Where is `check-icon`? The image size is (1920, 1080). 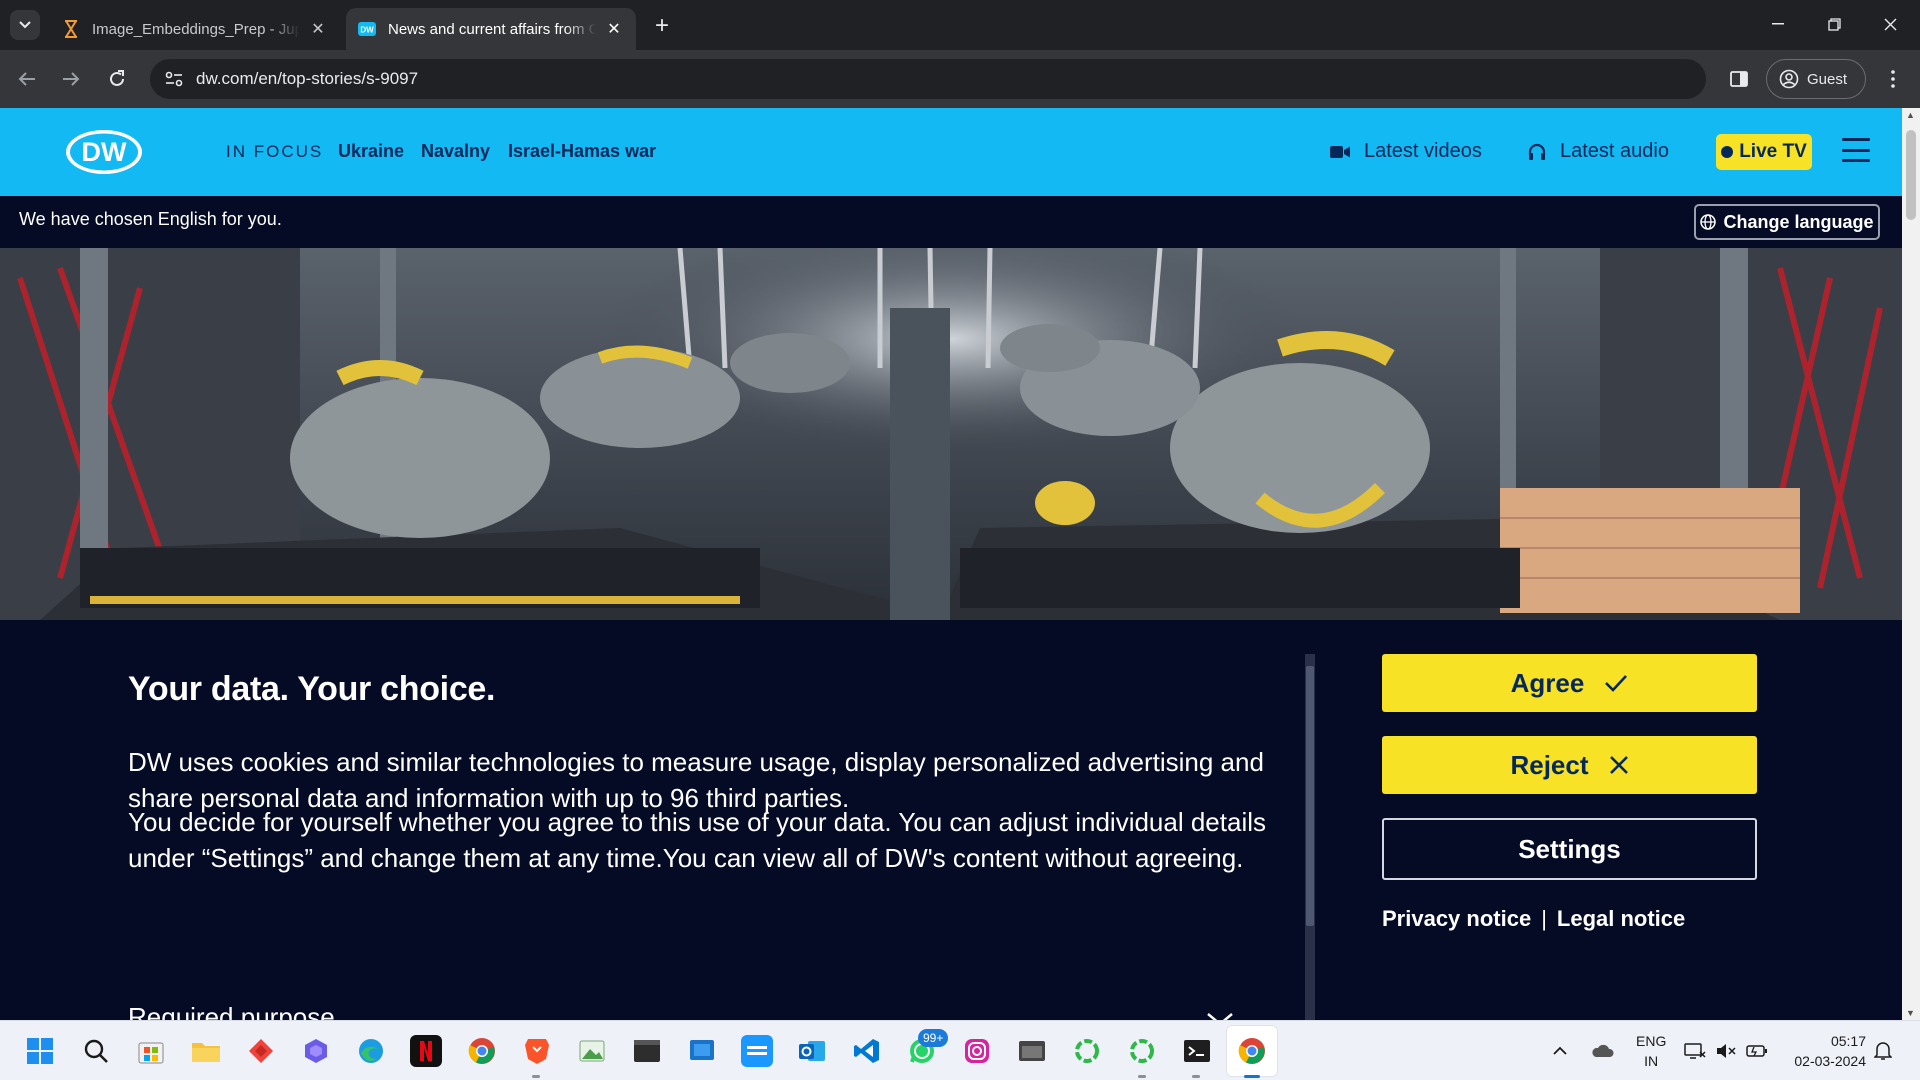 check-icon is located at coordinates (1616, 683).